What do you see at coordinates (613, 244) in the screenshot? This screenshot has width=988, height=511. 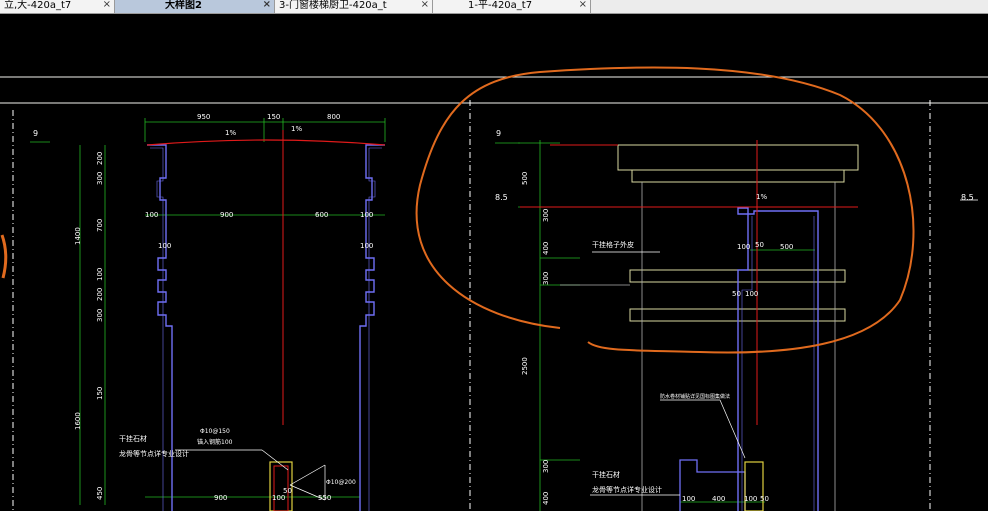 I see `material-note: 干挂格子外皮` at bounding box center [613, 244].